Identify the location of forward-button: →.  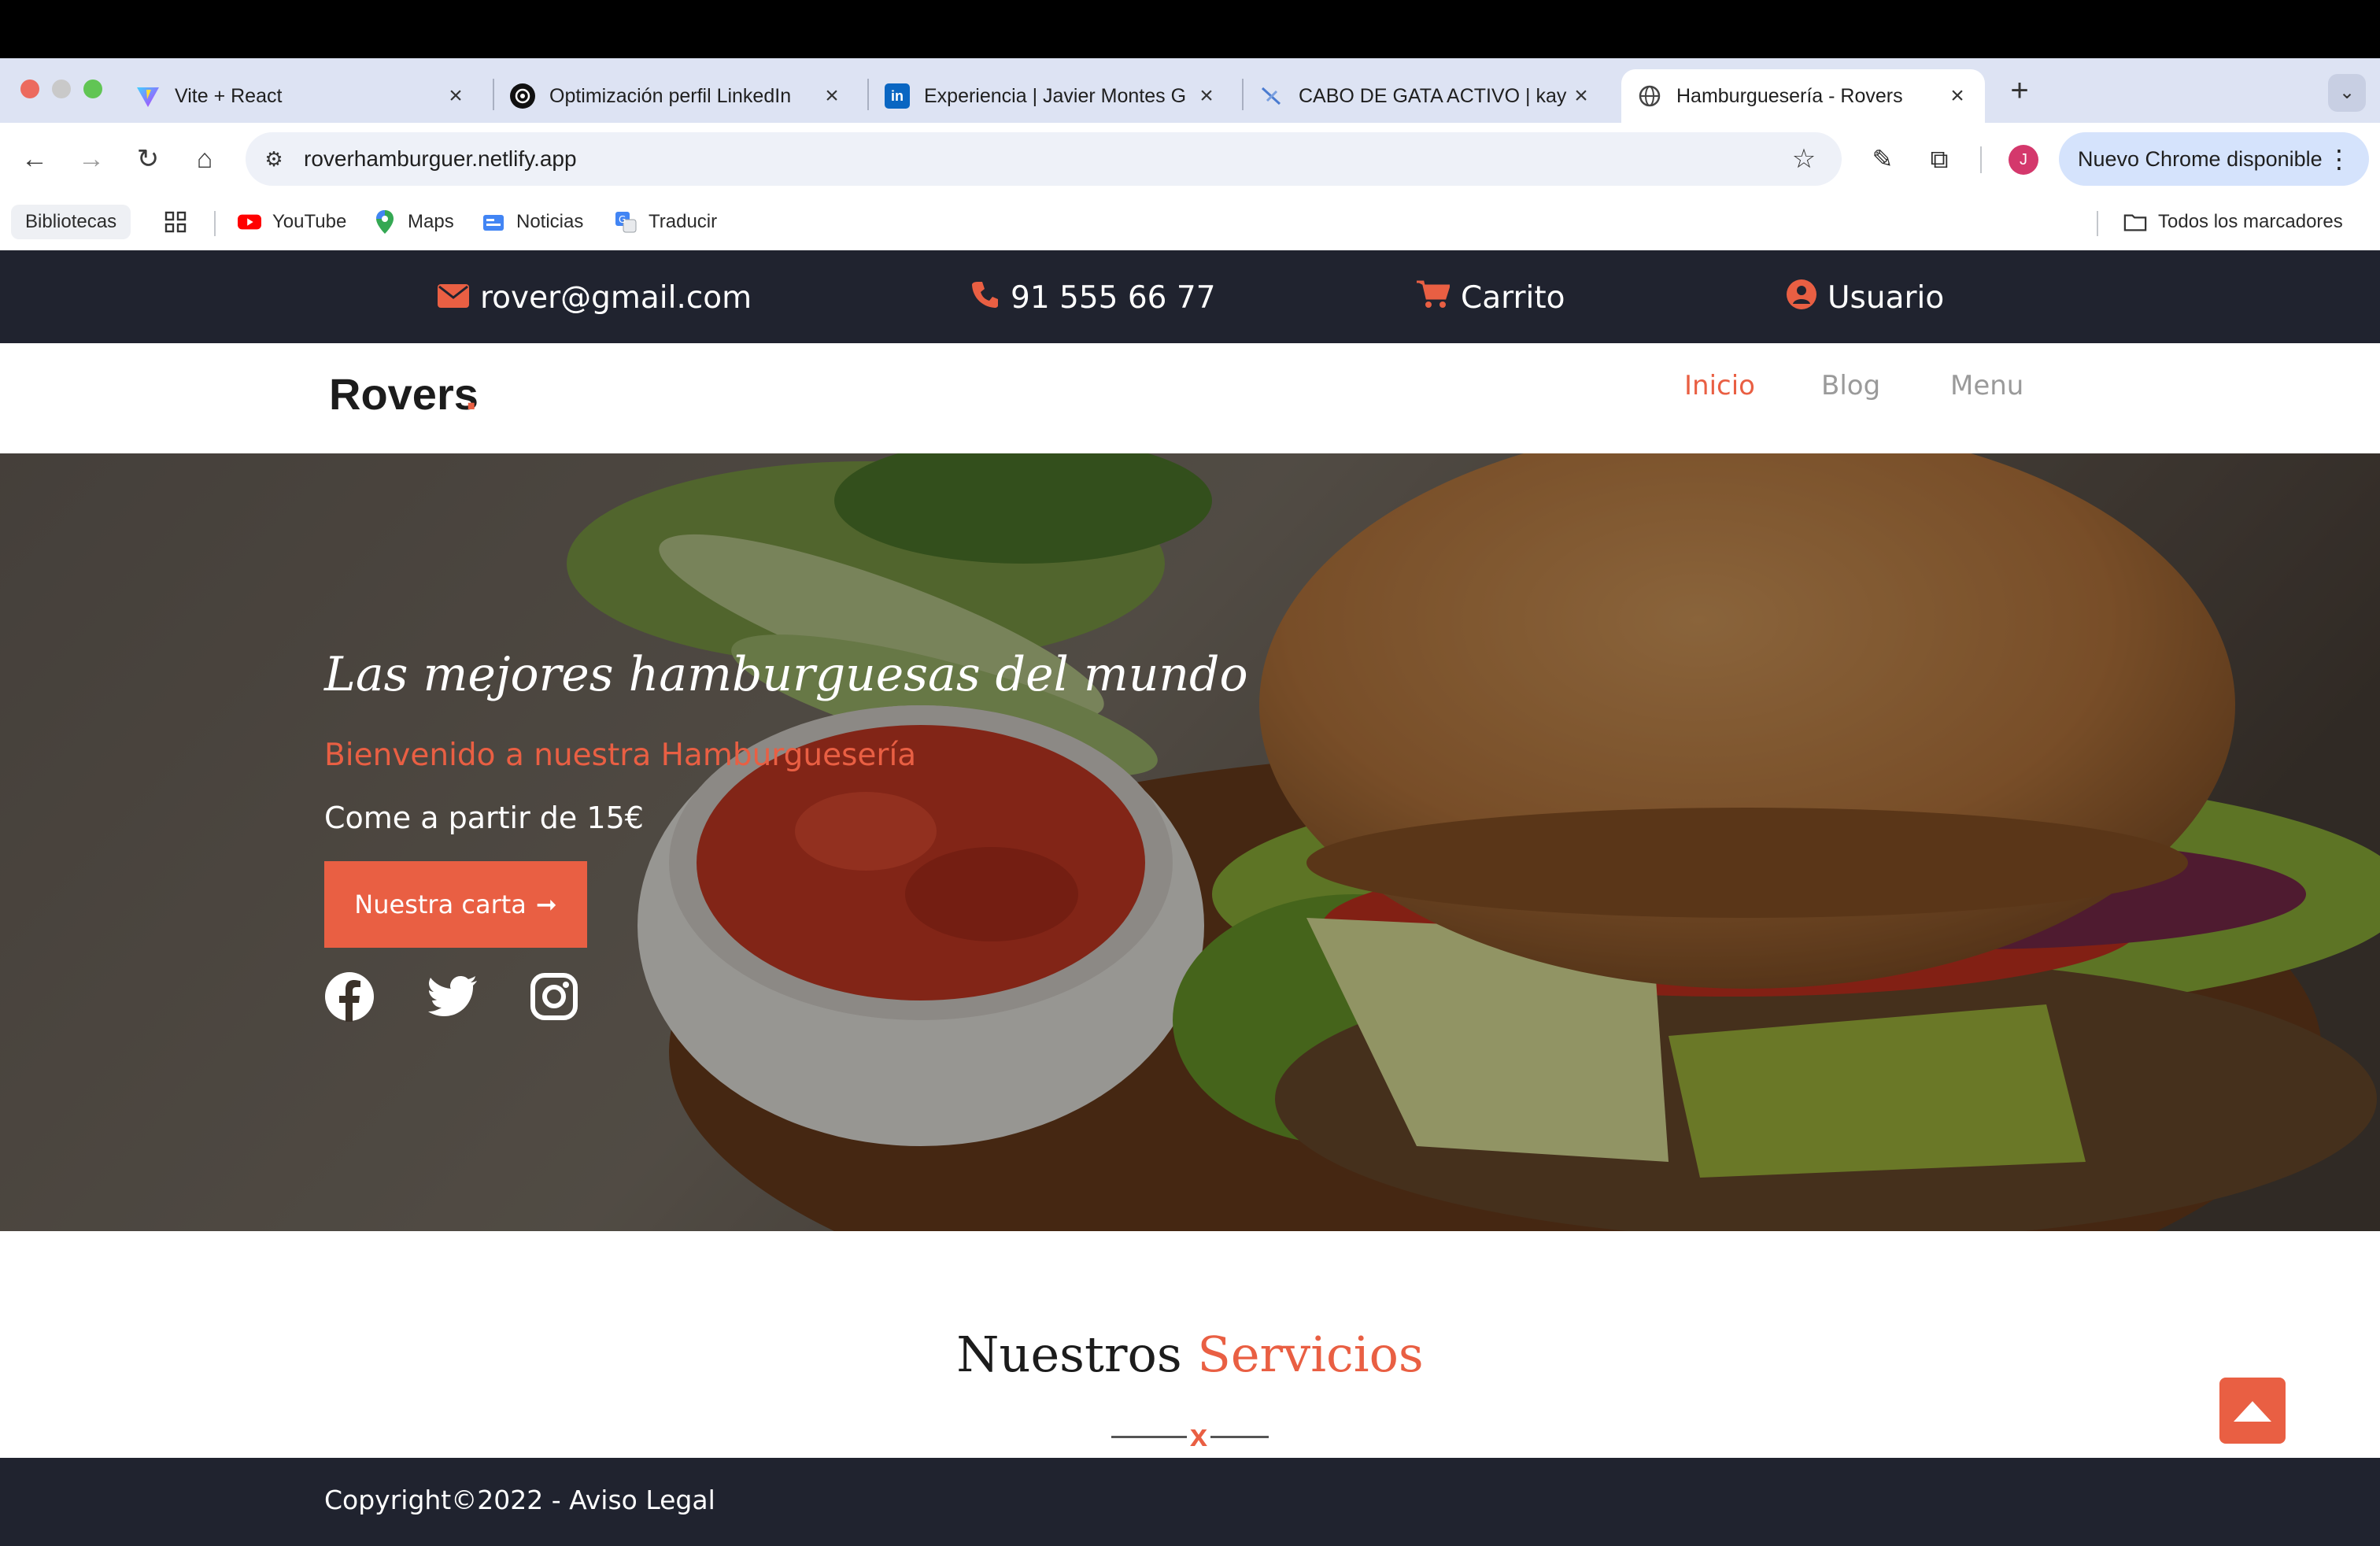
(91, 159).